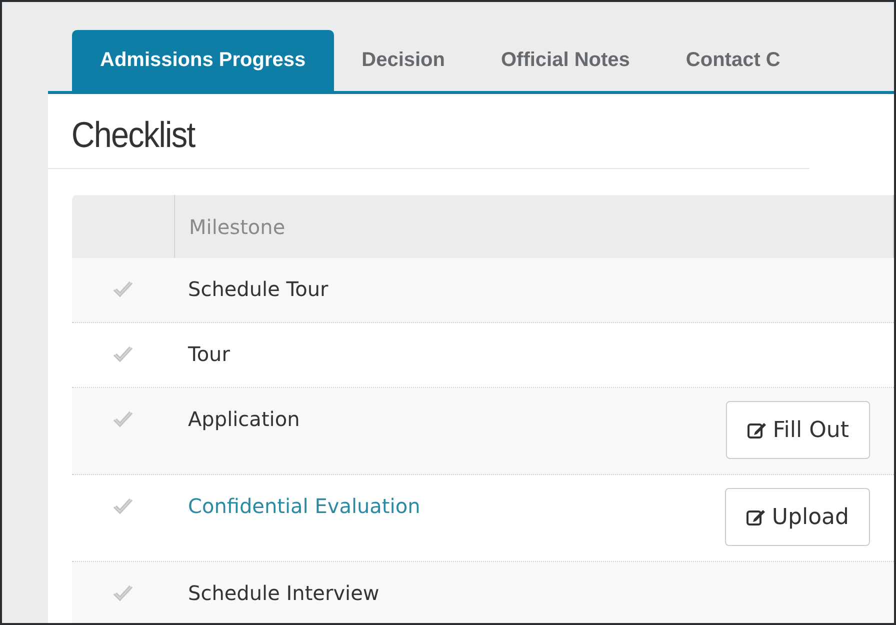 The width and height of the screenshot is (896, 625). Describe the element at coordinates (209, 354) in the screenshot. I see `milestone-name: Tour` at that location.